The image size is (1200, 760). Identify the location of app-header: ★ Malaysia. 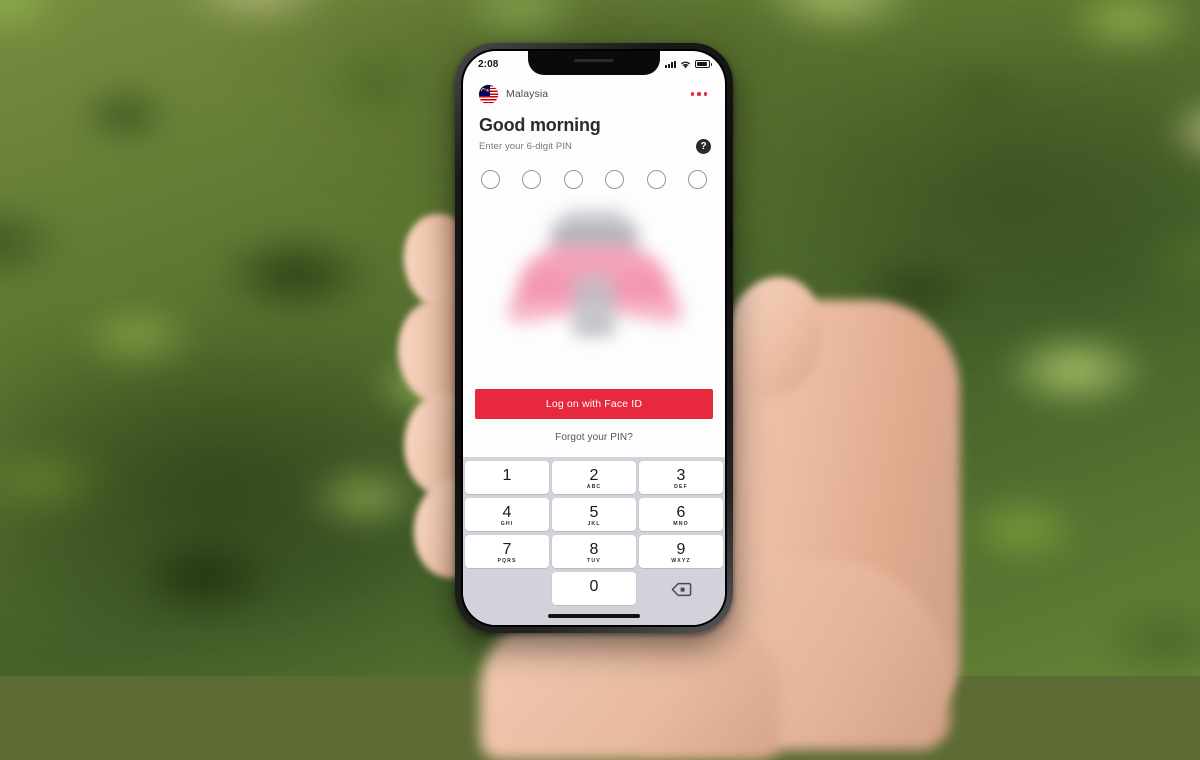
(594, 94).